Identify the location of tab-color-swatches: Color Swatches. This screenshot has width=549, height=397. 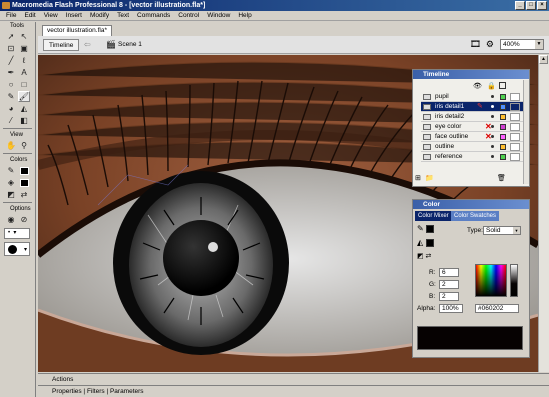
(475, 216).